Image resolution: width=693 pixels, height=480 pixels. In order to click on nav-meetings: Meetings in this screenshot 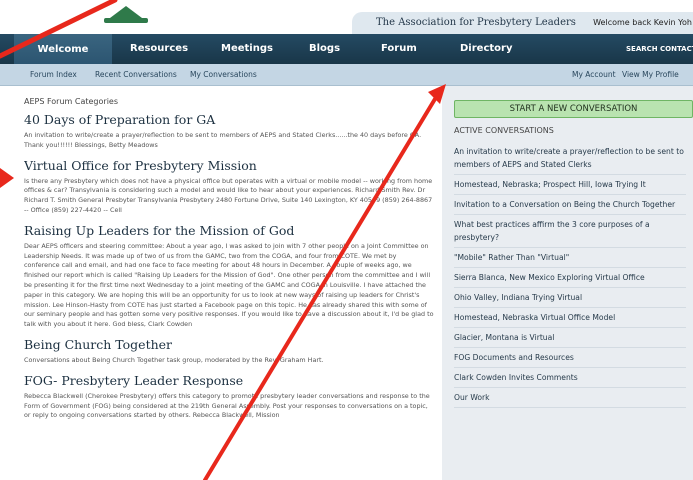, I will do `click(247, 48)`.